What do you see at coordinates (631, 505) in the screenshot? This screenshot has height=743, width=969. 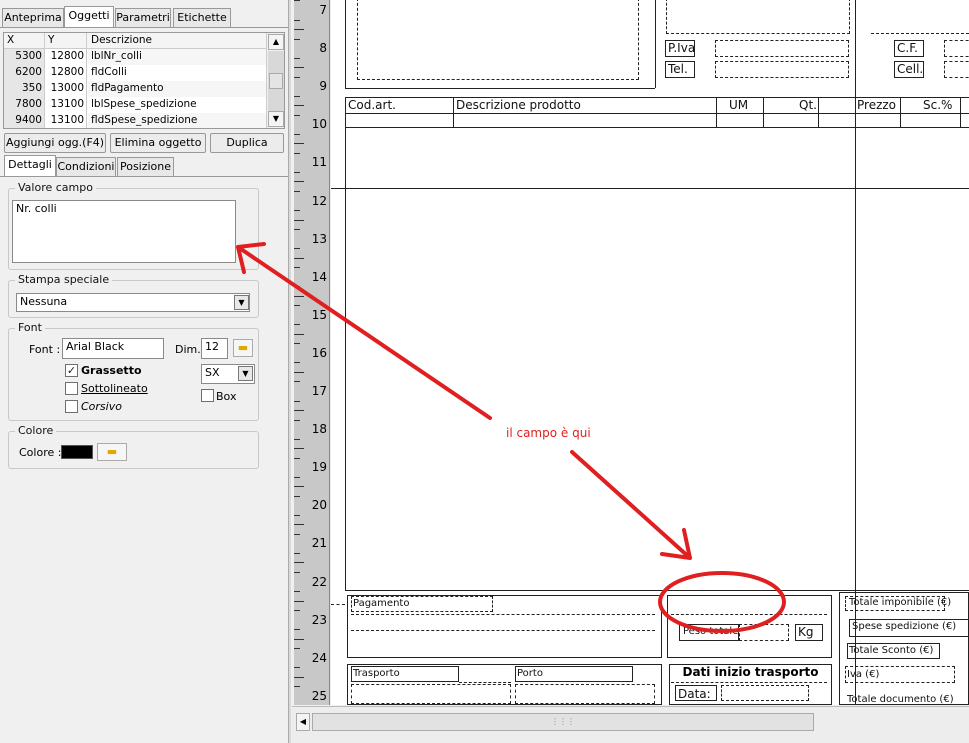 I see `arrow-to-field` at bounding box center [631, 505].